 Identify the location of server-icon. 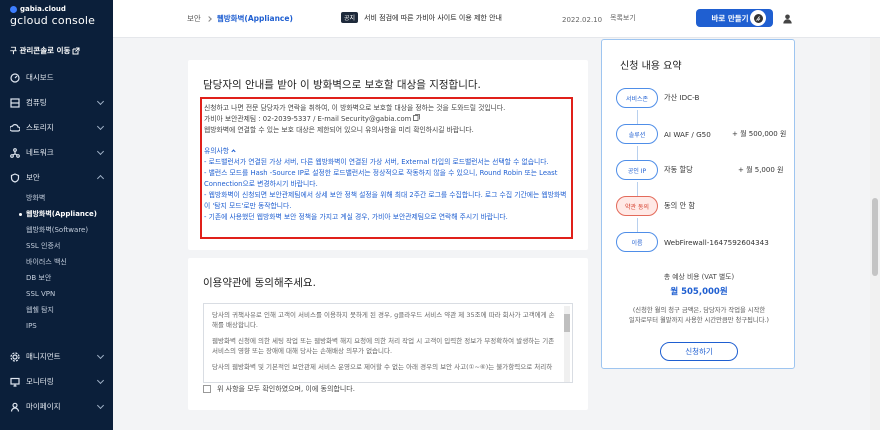
(15, 102).